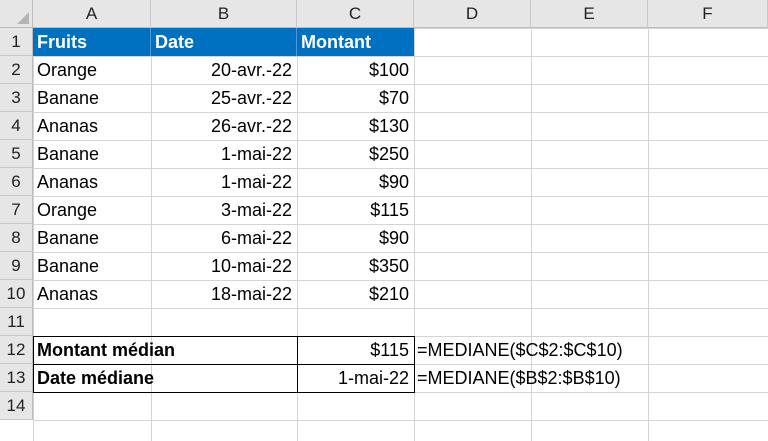 The height and width of the screenshot is (441, 768). What do you see at coordinates (224, 126) in the screenshot?
I see `cell-b4: 26-avr.-22` at bounding box center [224, 126].